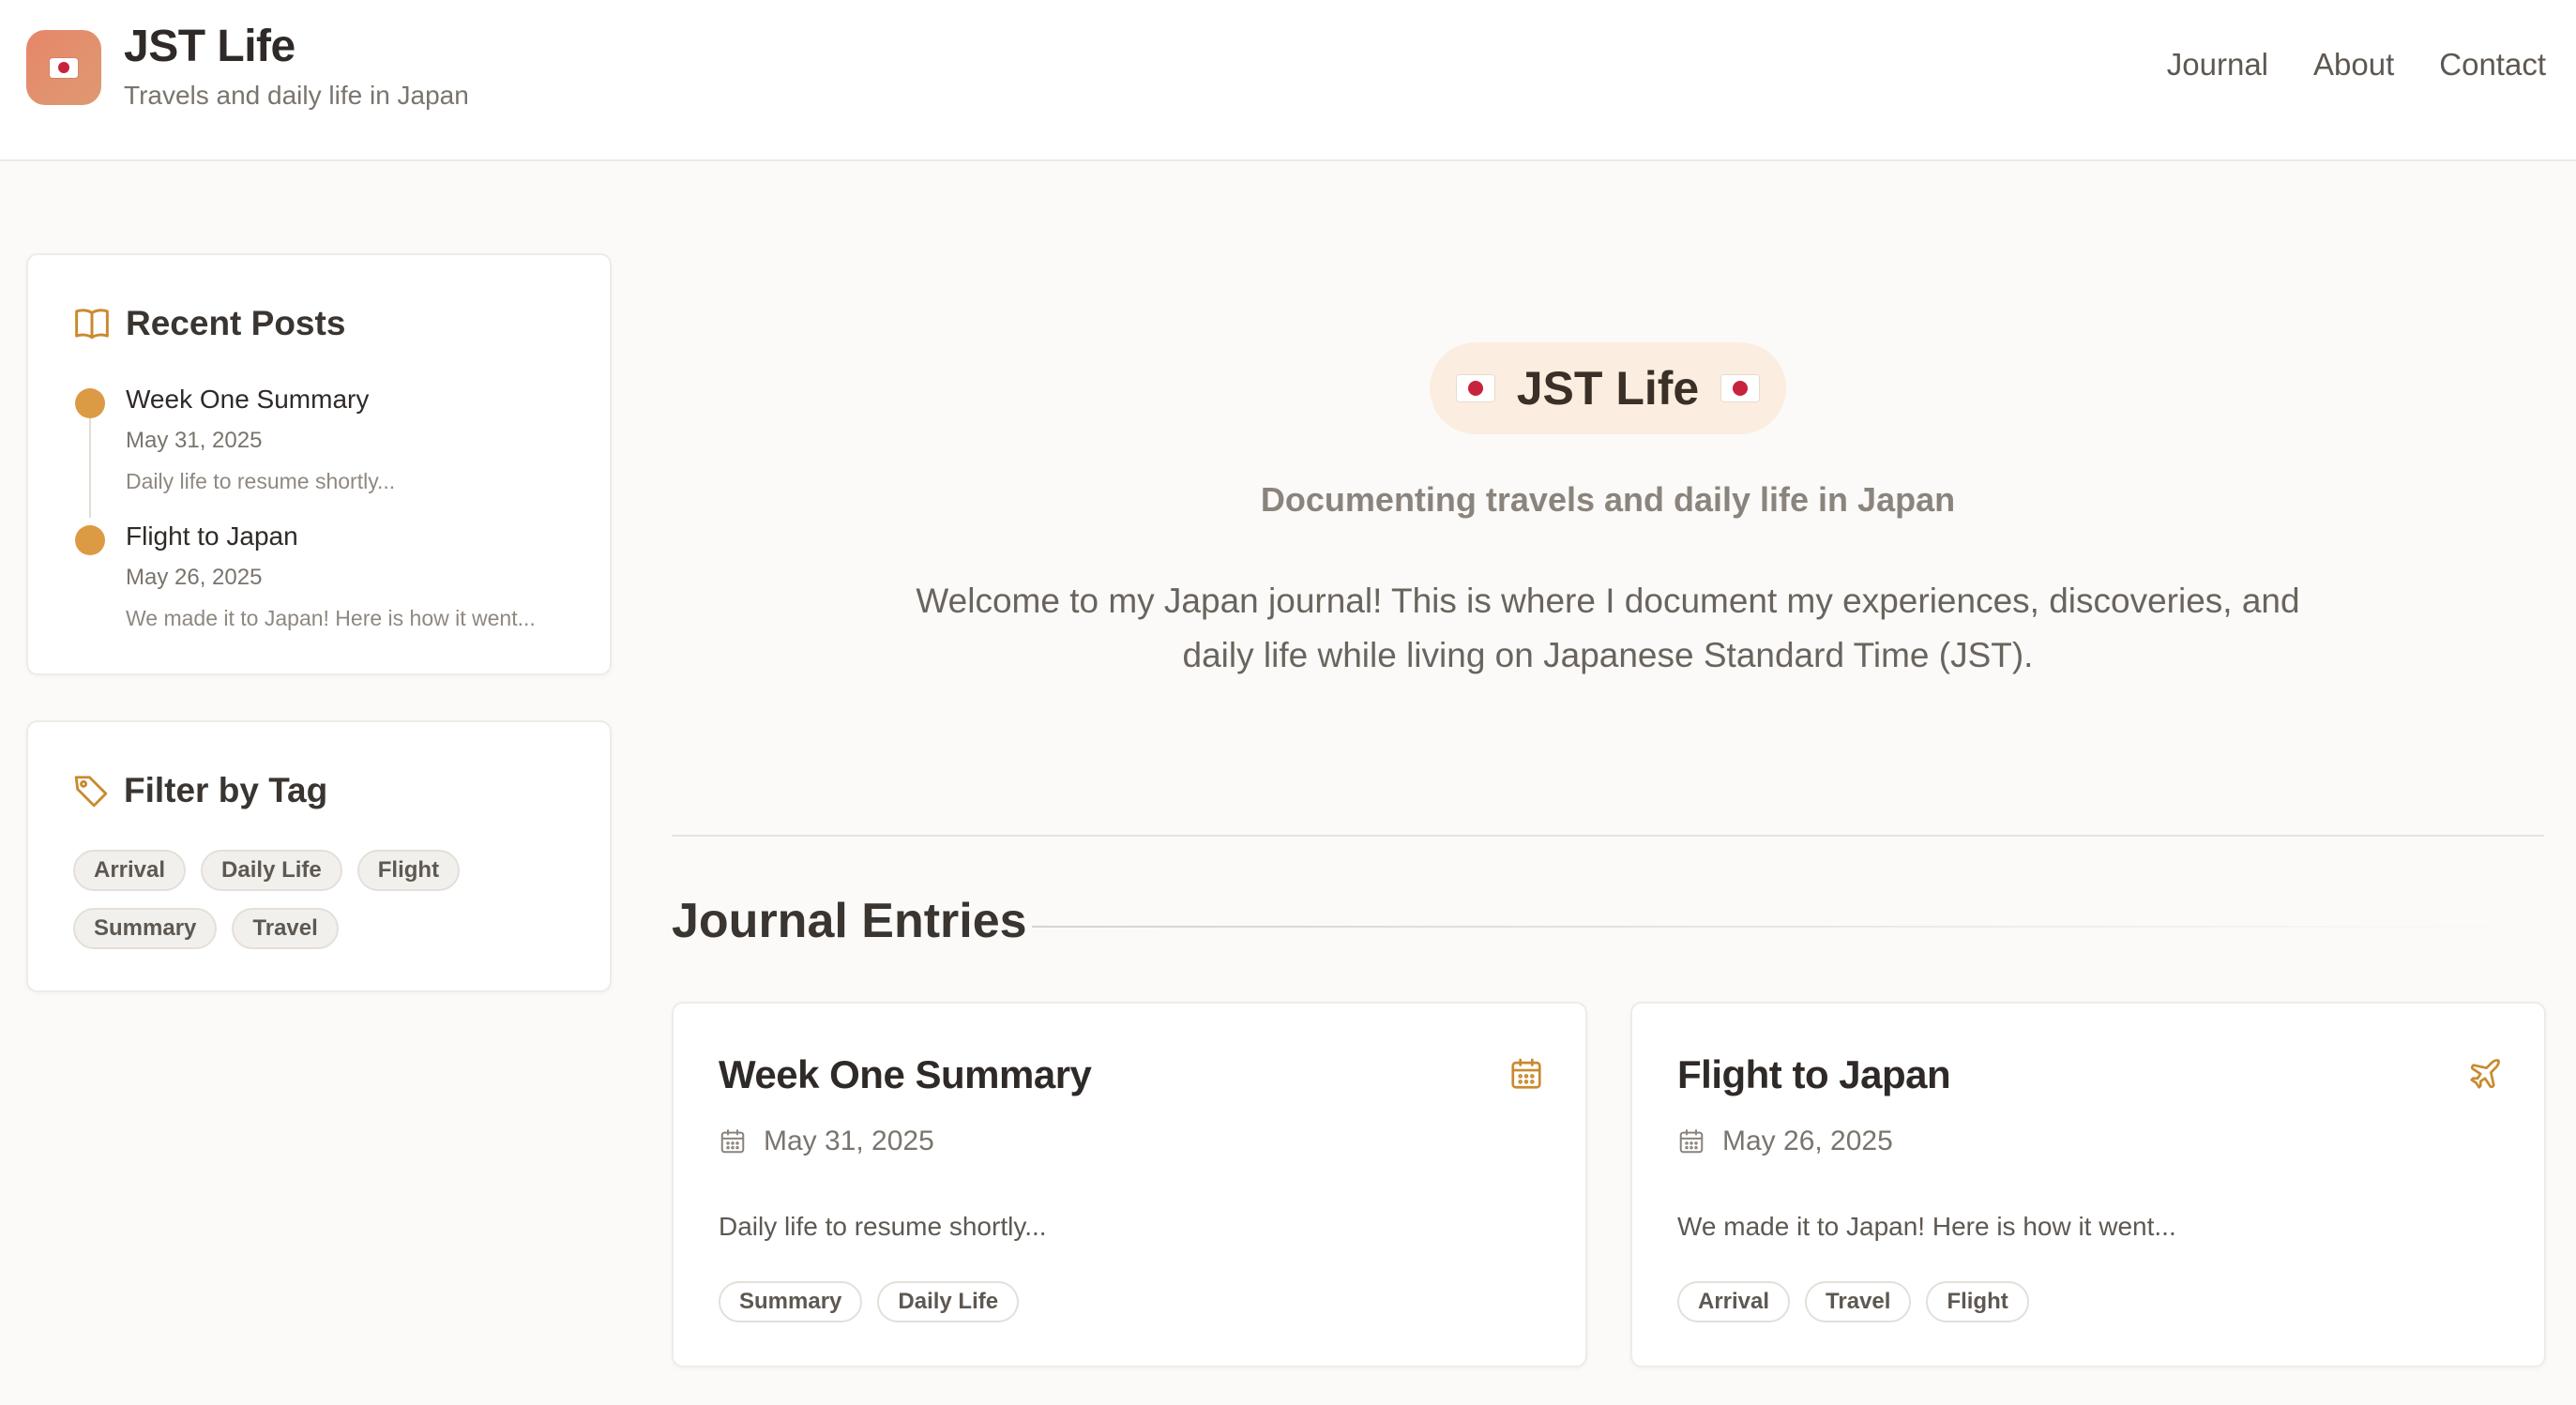  What do you see at coordinates (849, 1141) in the screenshot?
I see `entry-date: May 31, 2025` at bounding box center [849, 1141].